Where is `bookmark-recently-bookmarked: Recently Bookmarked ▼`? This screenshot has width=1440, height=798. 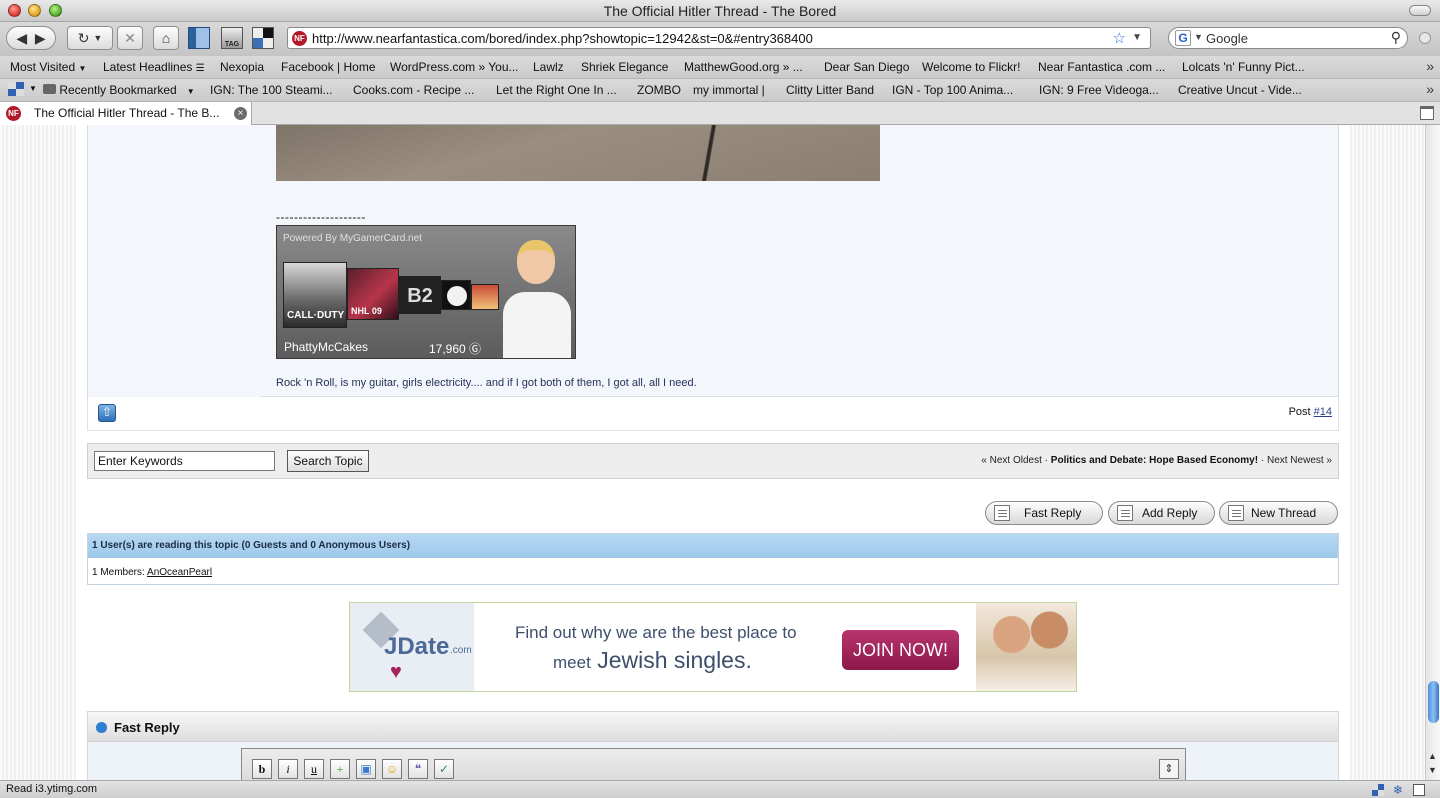
bookmark-recently-bookmarked: Recently Bookmarked ▼ is located at coordinates (119, 90).